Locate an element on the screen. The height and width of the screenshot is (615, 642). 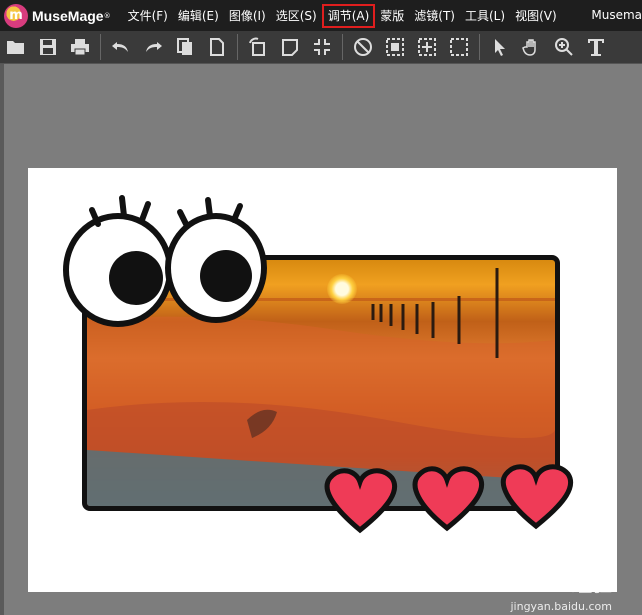
copy-icon is located at coordinates (185, 47).